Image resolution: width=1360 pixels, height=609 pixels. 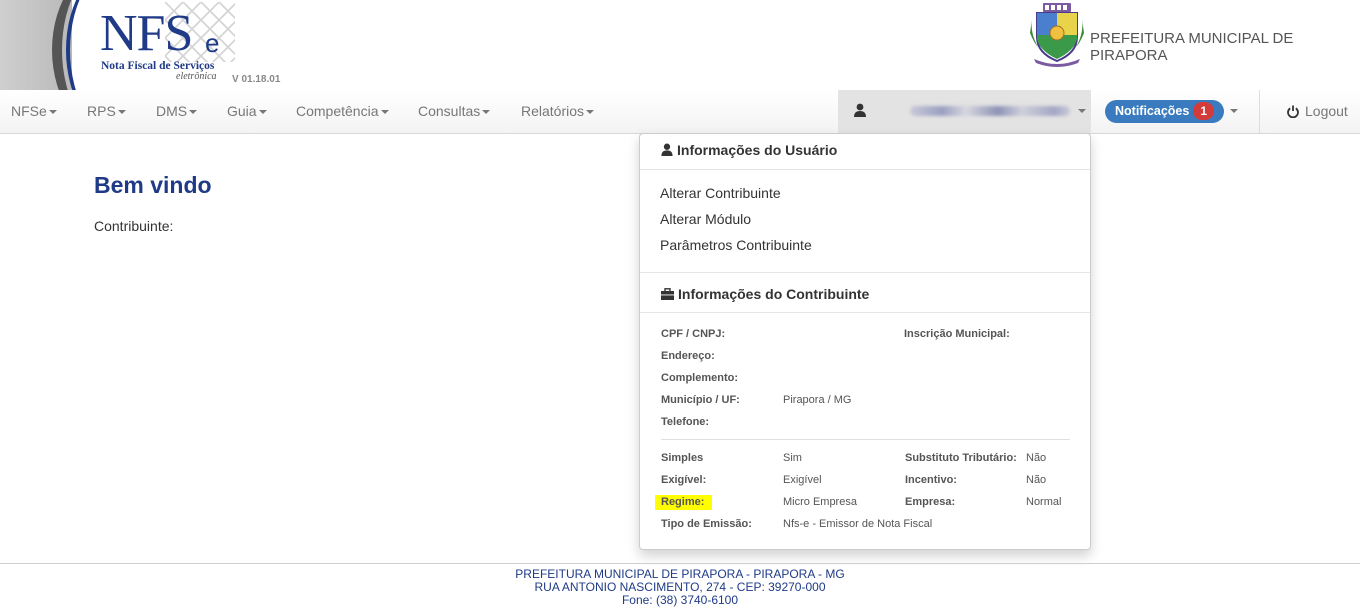 I want to click on cpf-cnpj-label: CPF / CNPJ:, so click(x=693, y=334).